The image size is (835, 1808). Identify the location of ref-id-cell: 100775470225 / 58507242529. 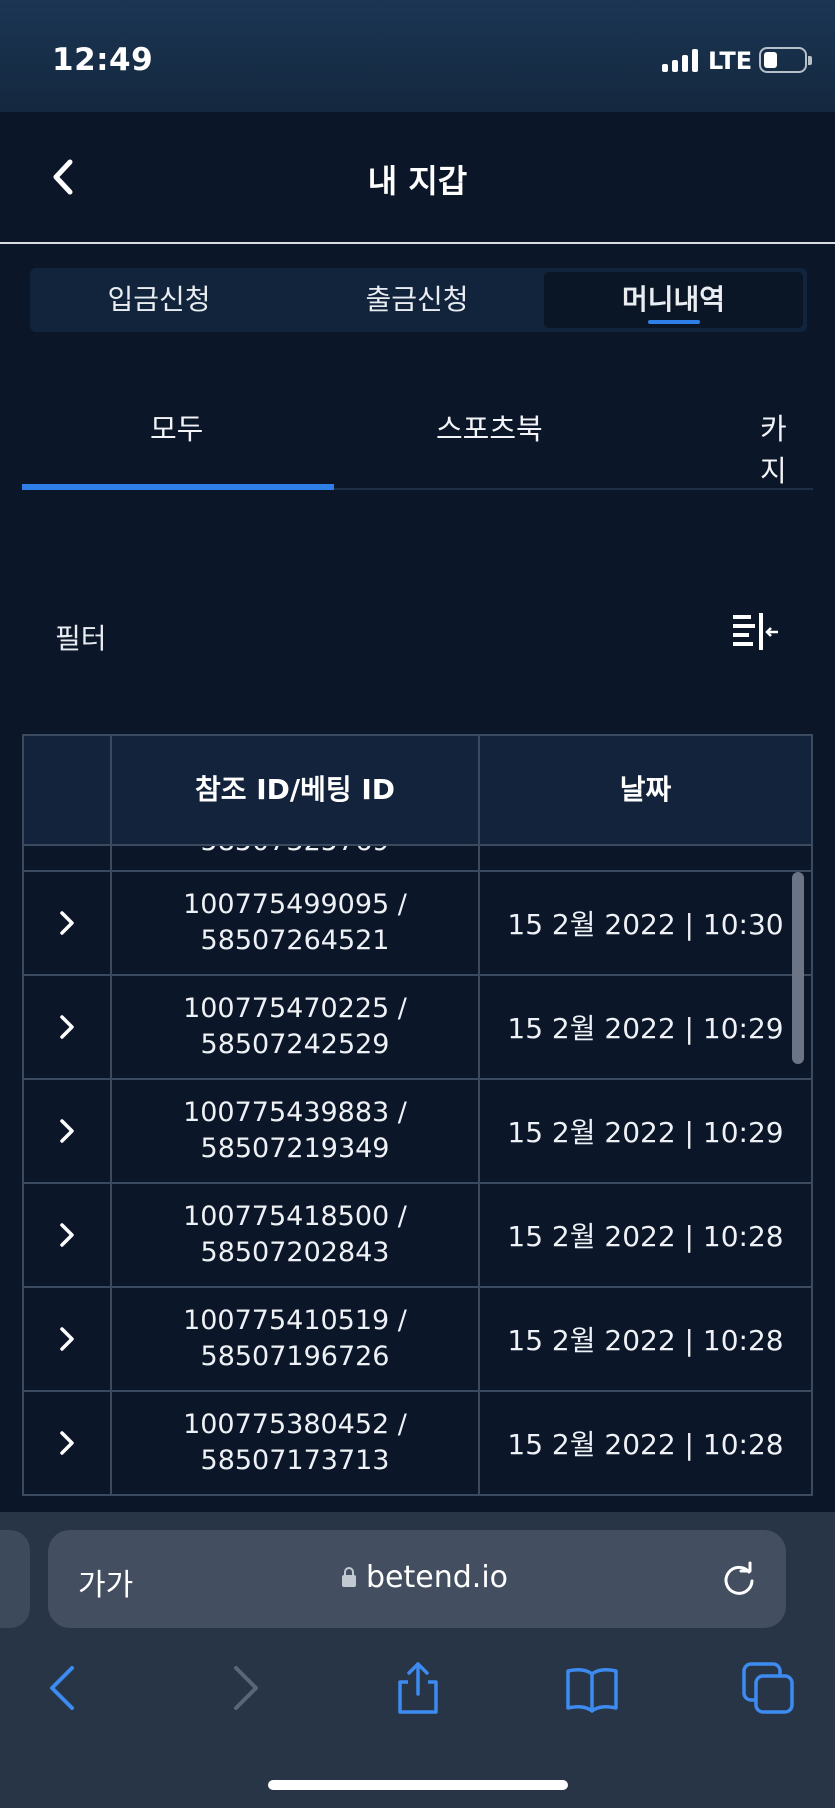
(296, 1027).